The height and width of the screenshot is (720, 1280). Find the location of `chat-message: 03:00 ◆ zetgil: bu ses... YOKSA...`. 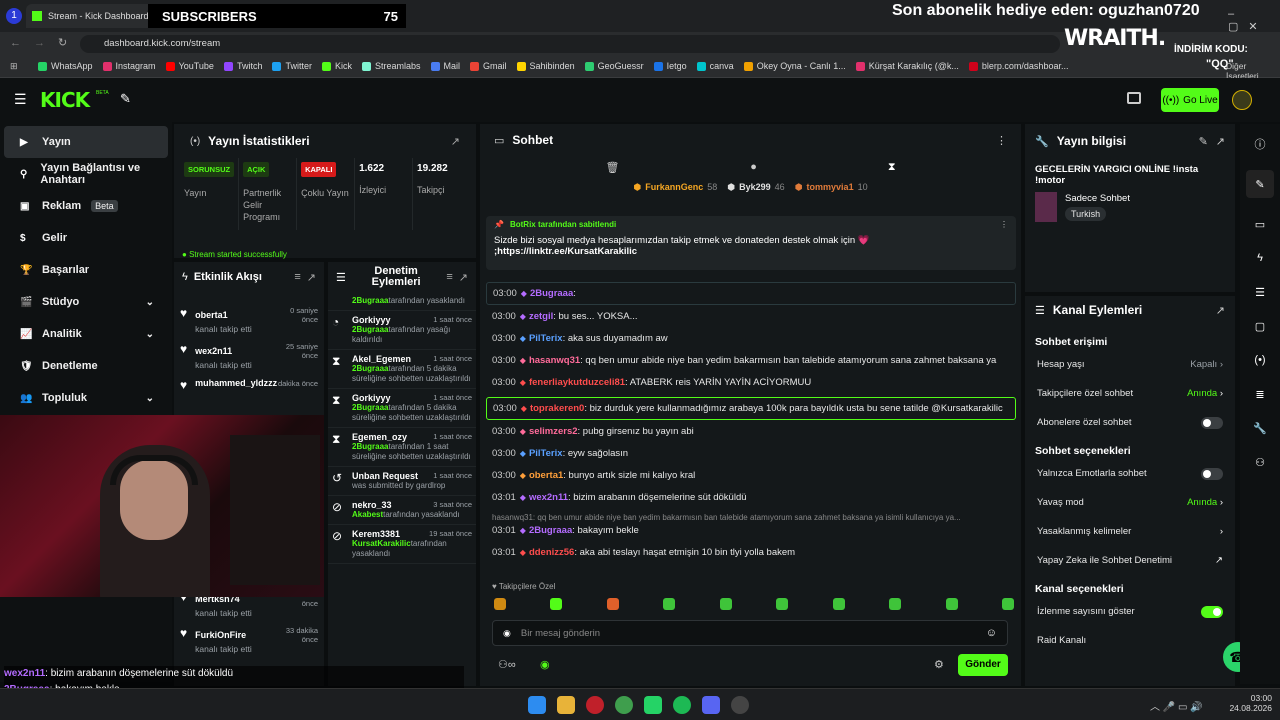

chat-message: 03:00 ◆ zetgil: bu ses... YOKSA... is located at coordinates (751, 316).